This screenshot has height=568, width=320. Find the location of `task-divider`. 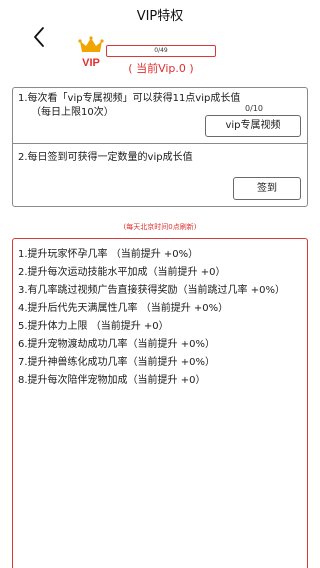

task-divider is located at coordinates (160, 143).